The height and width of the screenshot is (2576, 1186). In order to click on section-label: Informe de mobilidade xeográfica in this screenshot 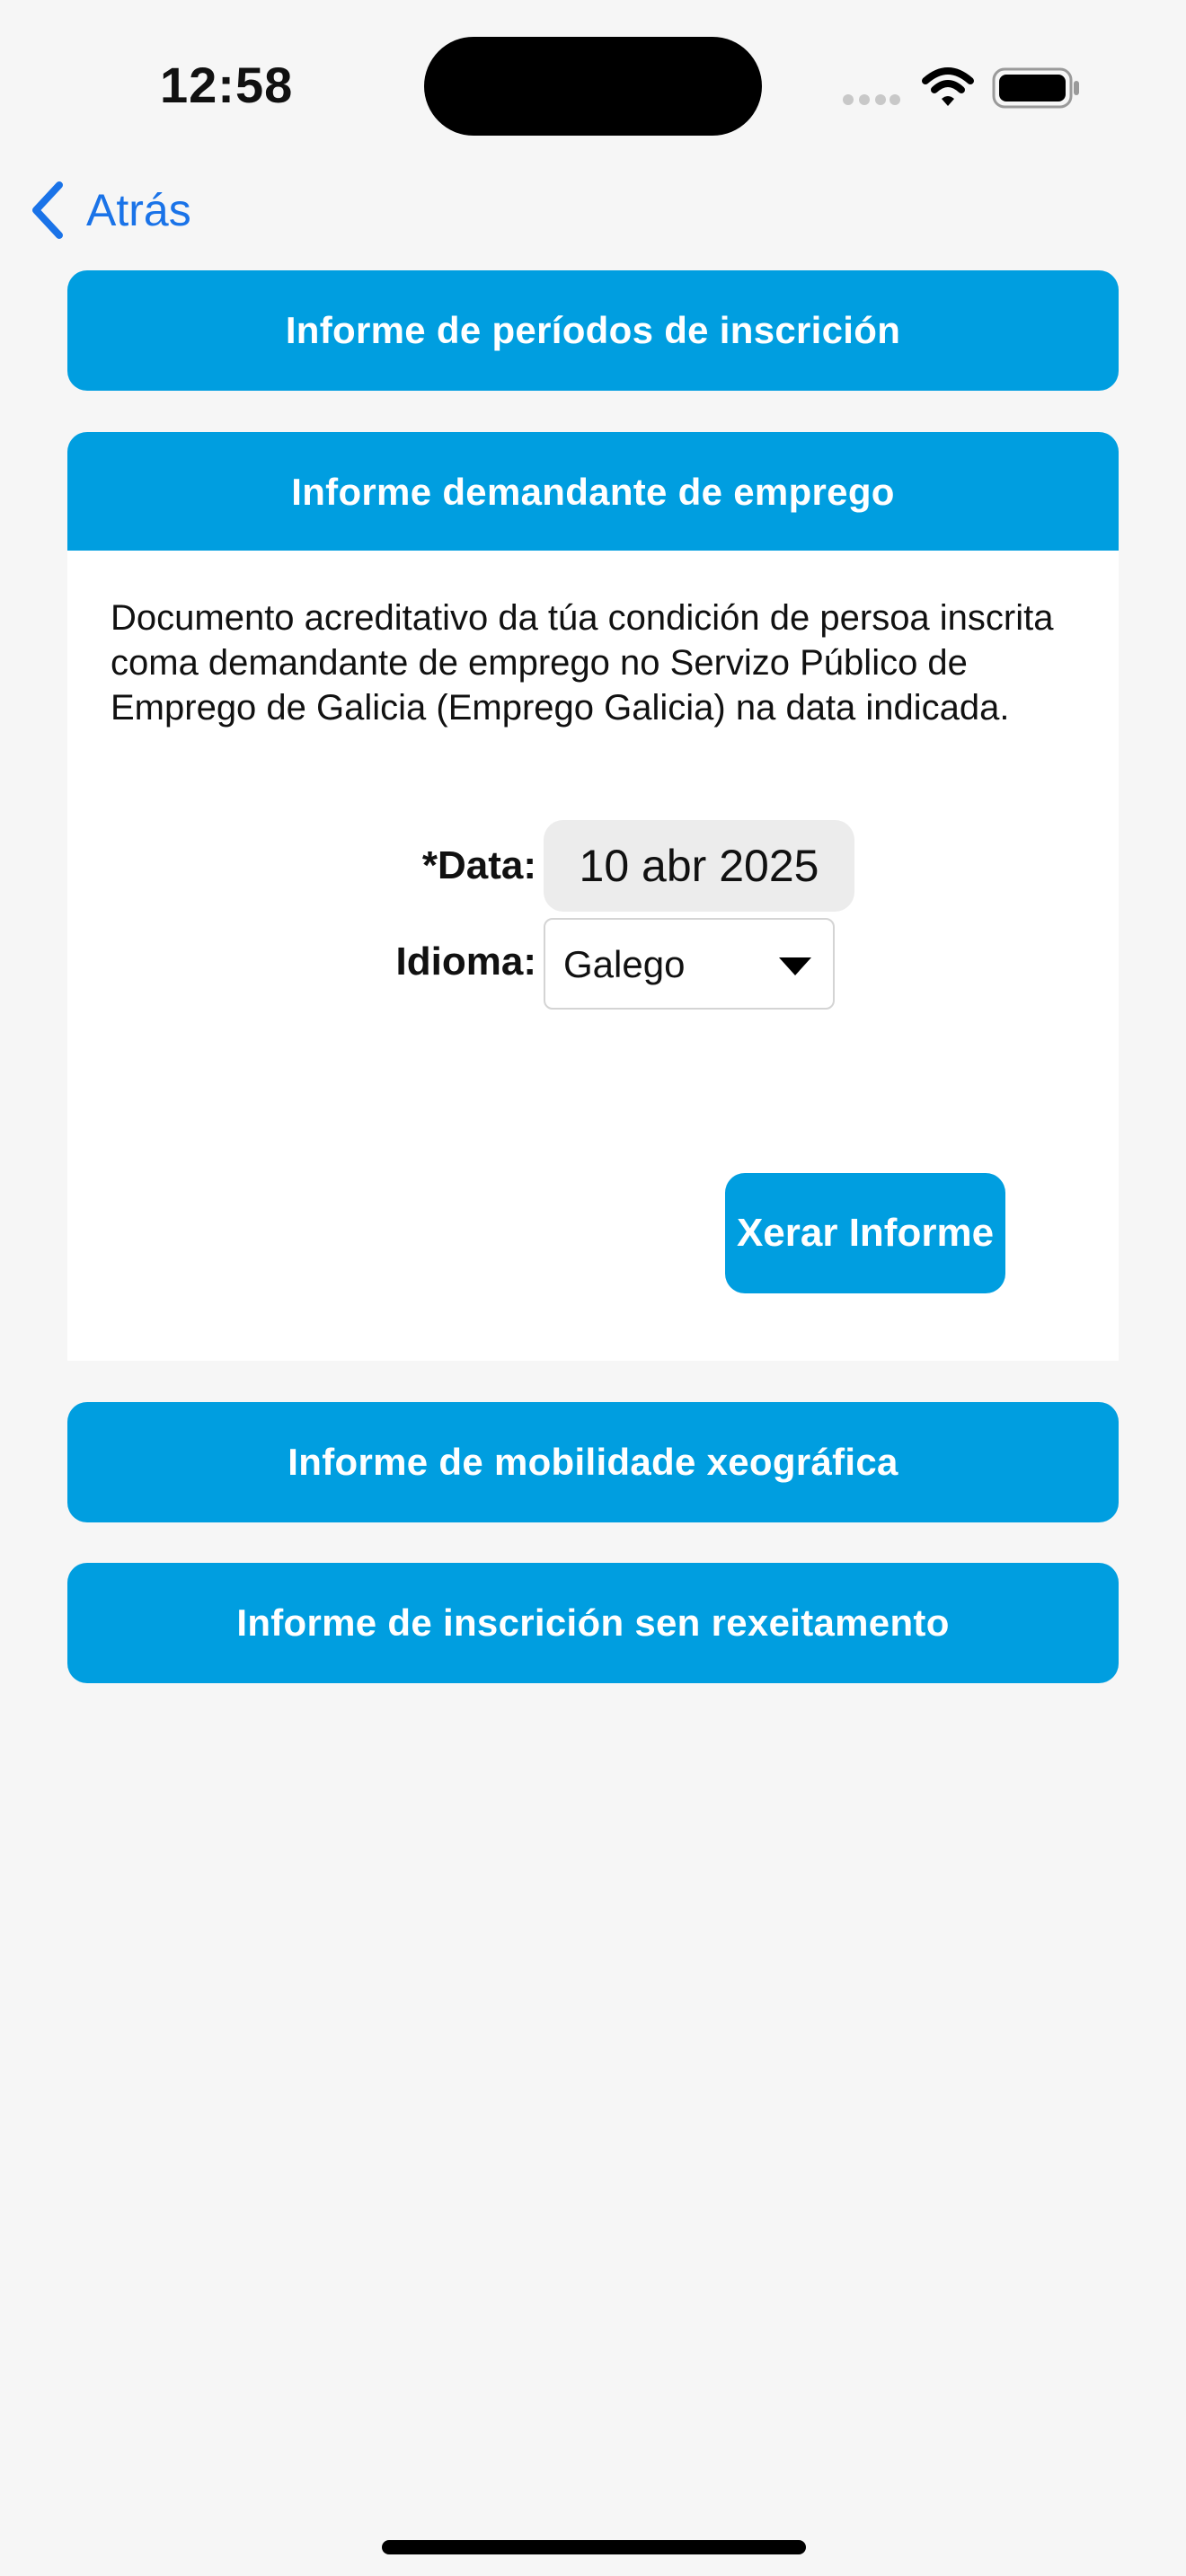, I will do `click(593, 1462)`.